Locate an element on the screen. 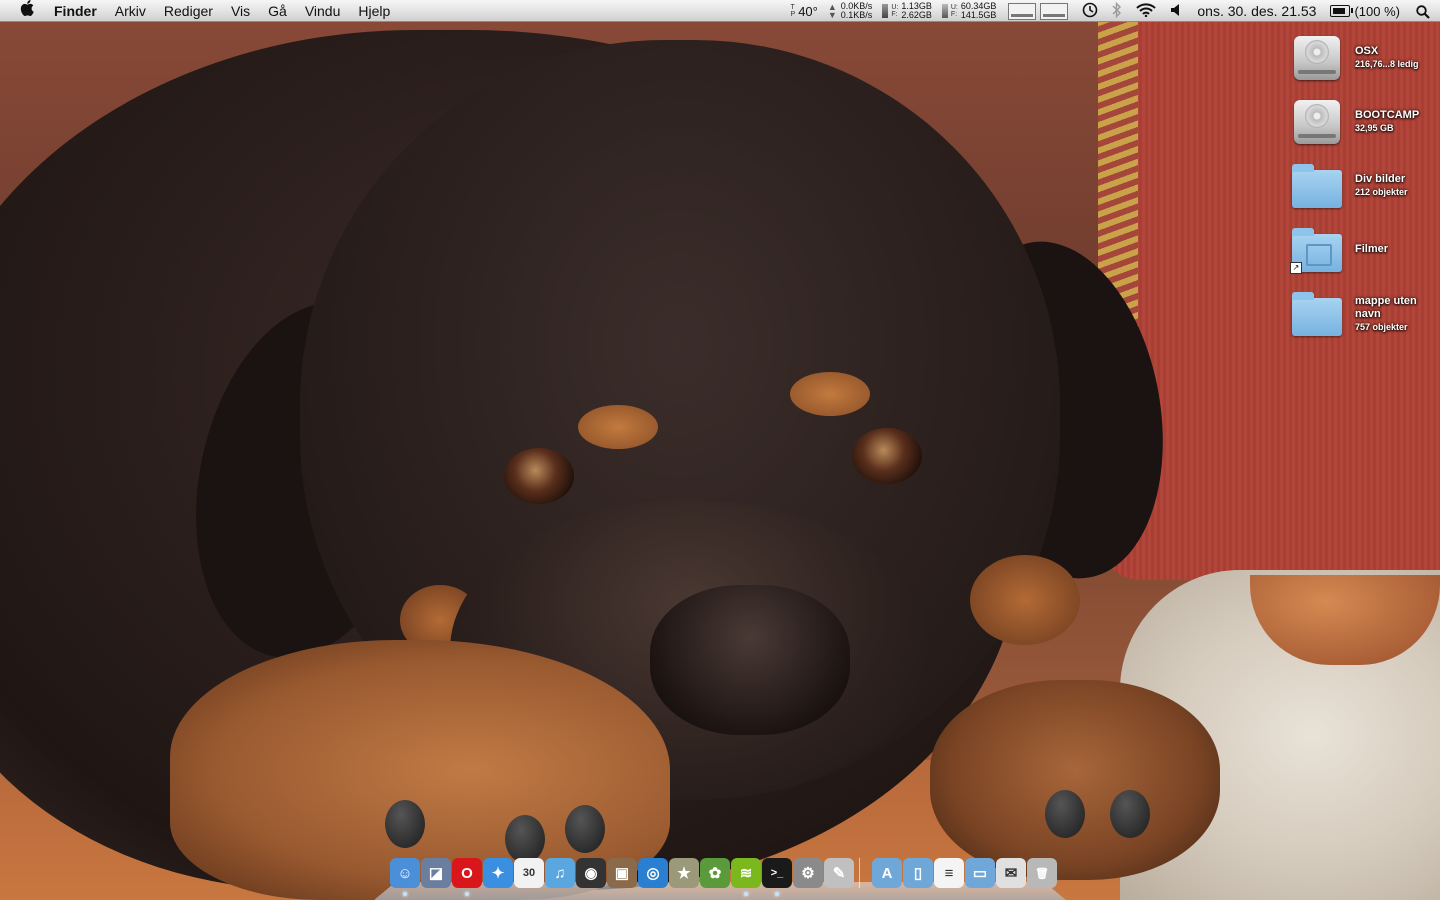 The image size is (1440, 900). desktop-icon-info: 32,95 GB is located at coordinates (1374, 128).